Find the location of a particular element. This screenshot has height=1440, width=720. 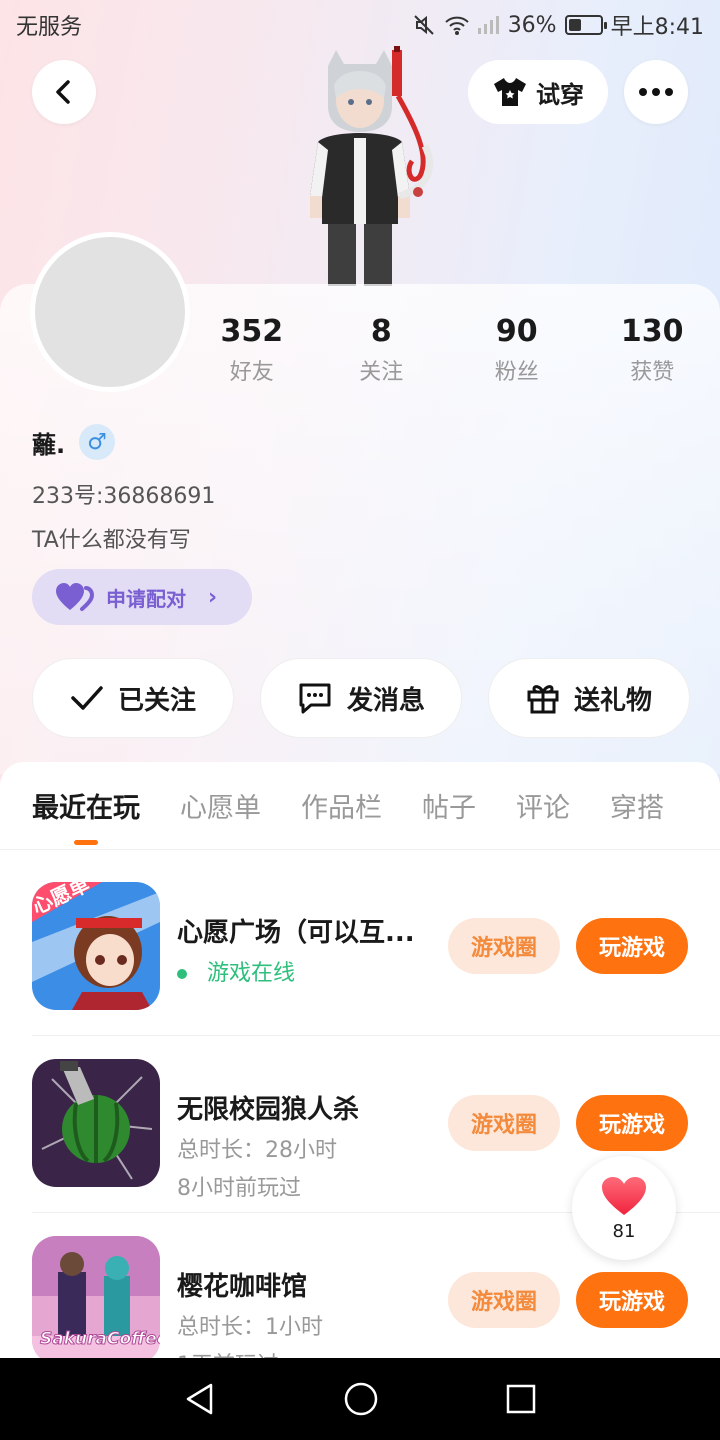

send-message-label: 发消息 is located at coordinates (385, 700).